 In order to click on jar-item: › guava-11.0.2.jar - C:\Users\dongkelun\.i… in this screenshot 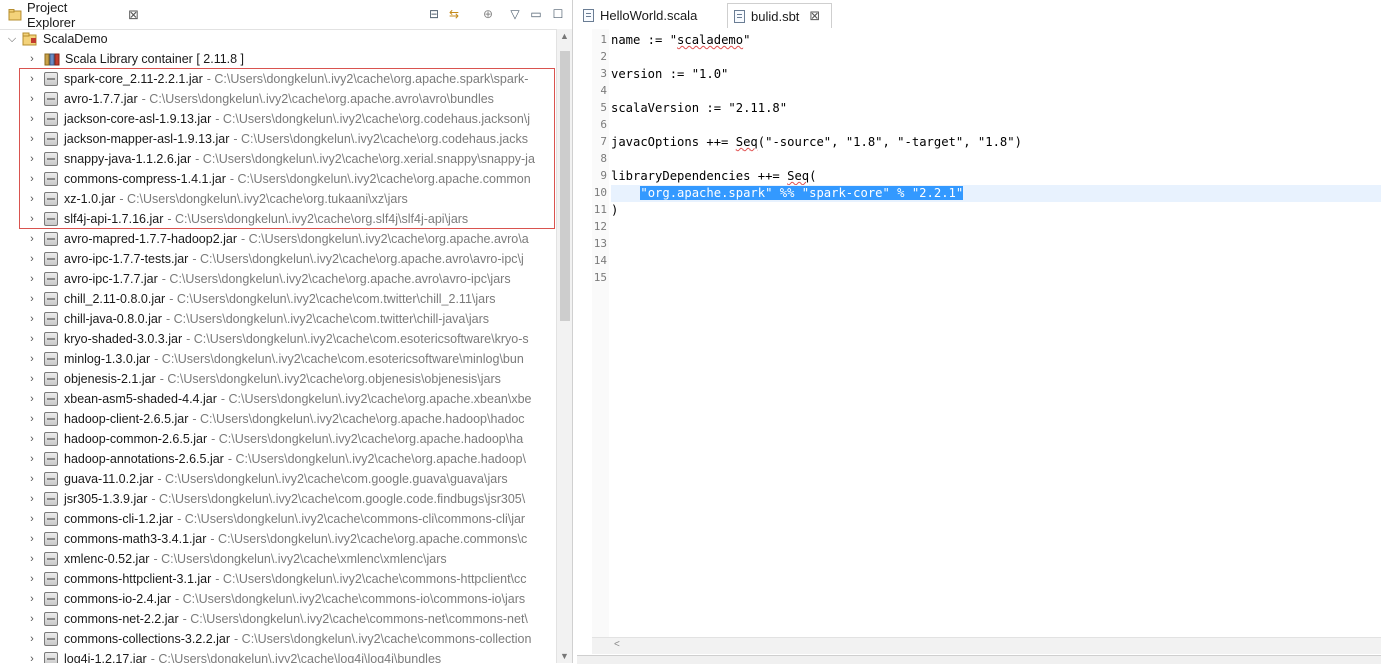, I will do `click(267, 479)`.